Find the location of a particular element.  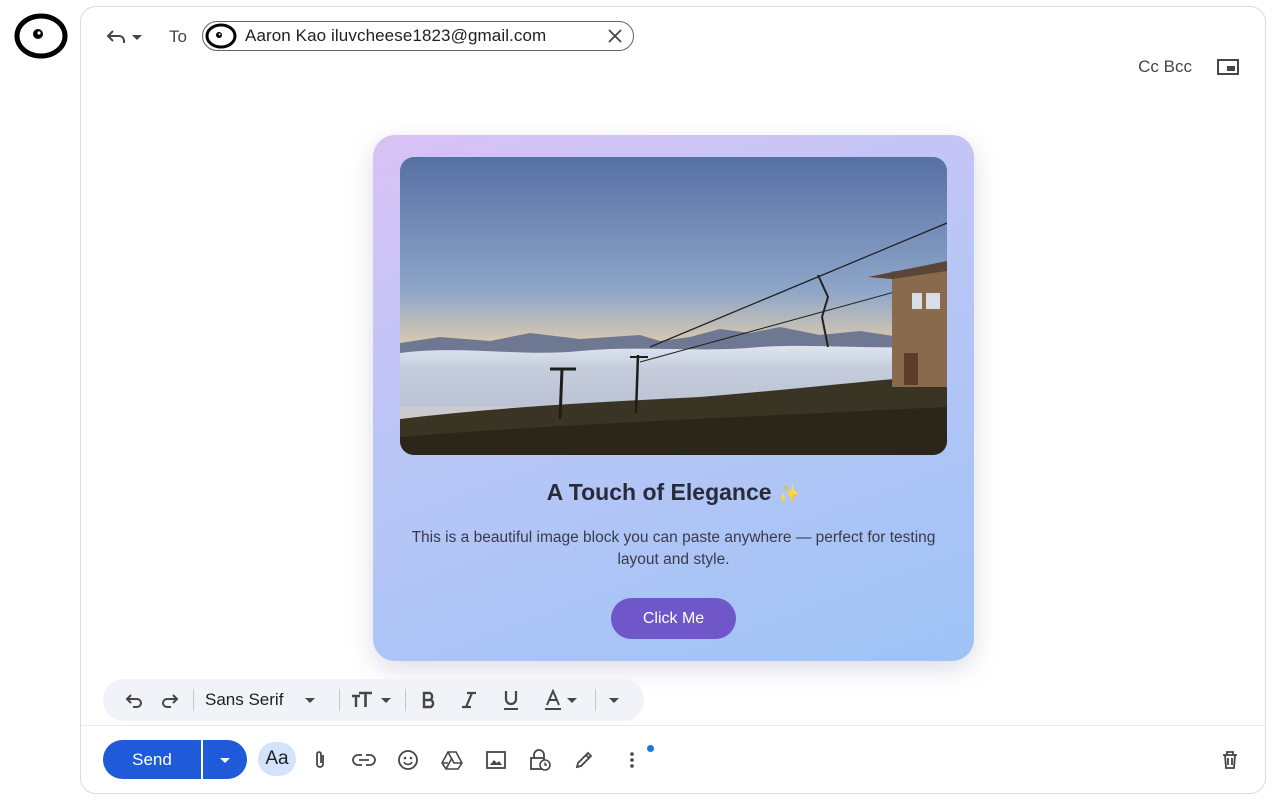

more-vert-icon is located at coordinates (632, 760).